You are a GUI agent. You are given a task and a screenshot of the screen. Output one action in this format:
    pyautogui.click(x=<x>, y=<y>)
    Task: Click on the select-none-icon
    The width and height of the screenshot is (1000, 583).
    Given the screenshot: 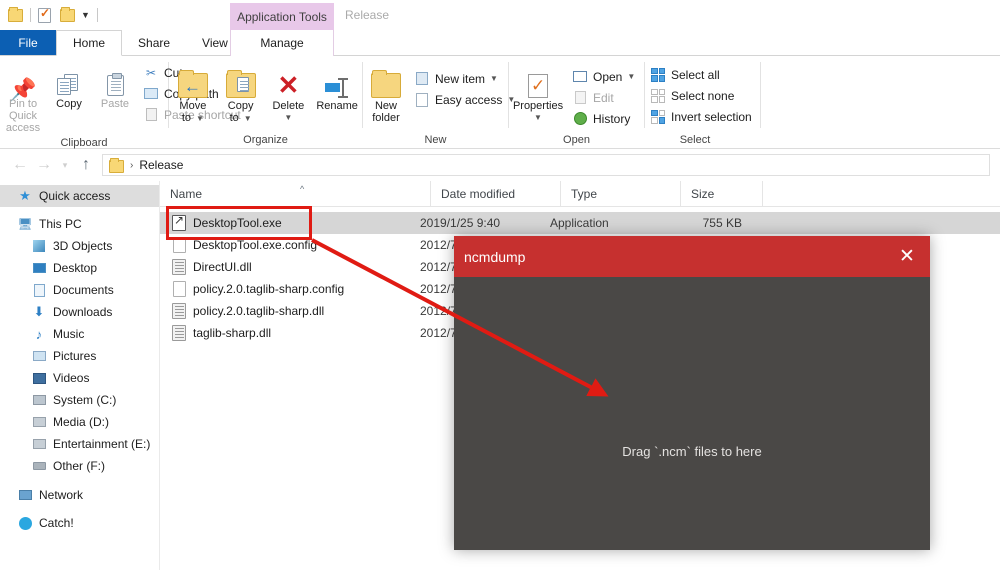 What is the action you would take?
    pyautogui.click(x=658, y=95)
    